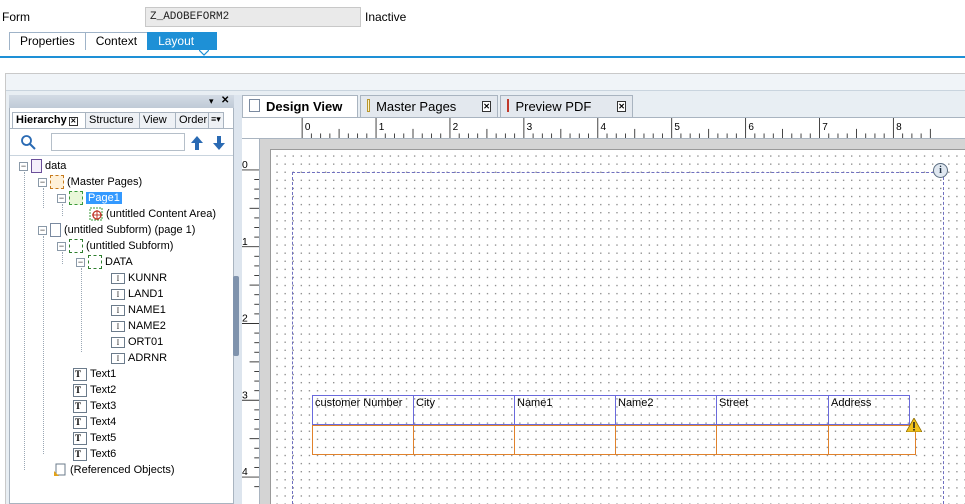  I want to click on splitter-handle, so click(236, 316).